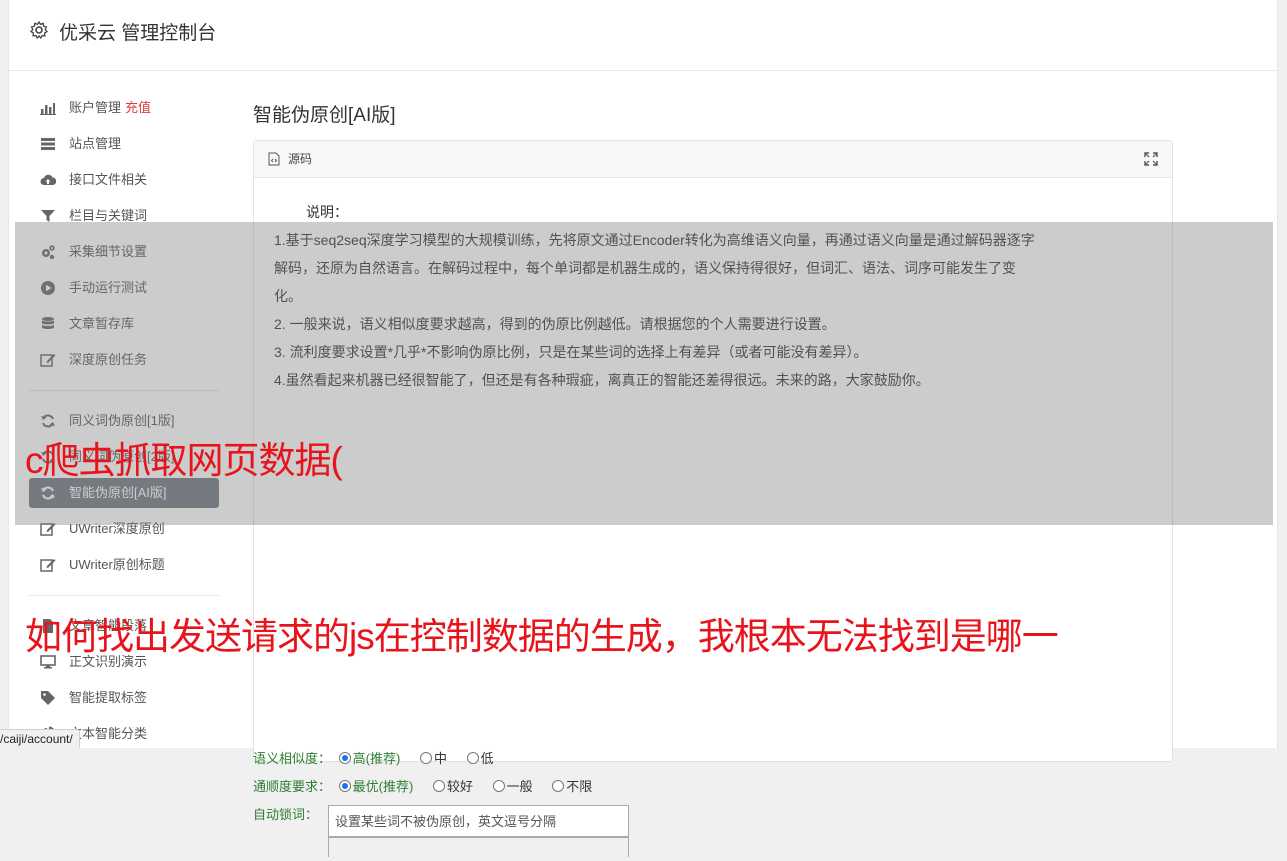  I want to click on similarity-option-medium: 中, so click(431, 758).